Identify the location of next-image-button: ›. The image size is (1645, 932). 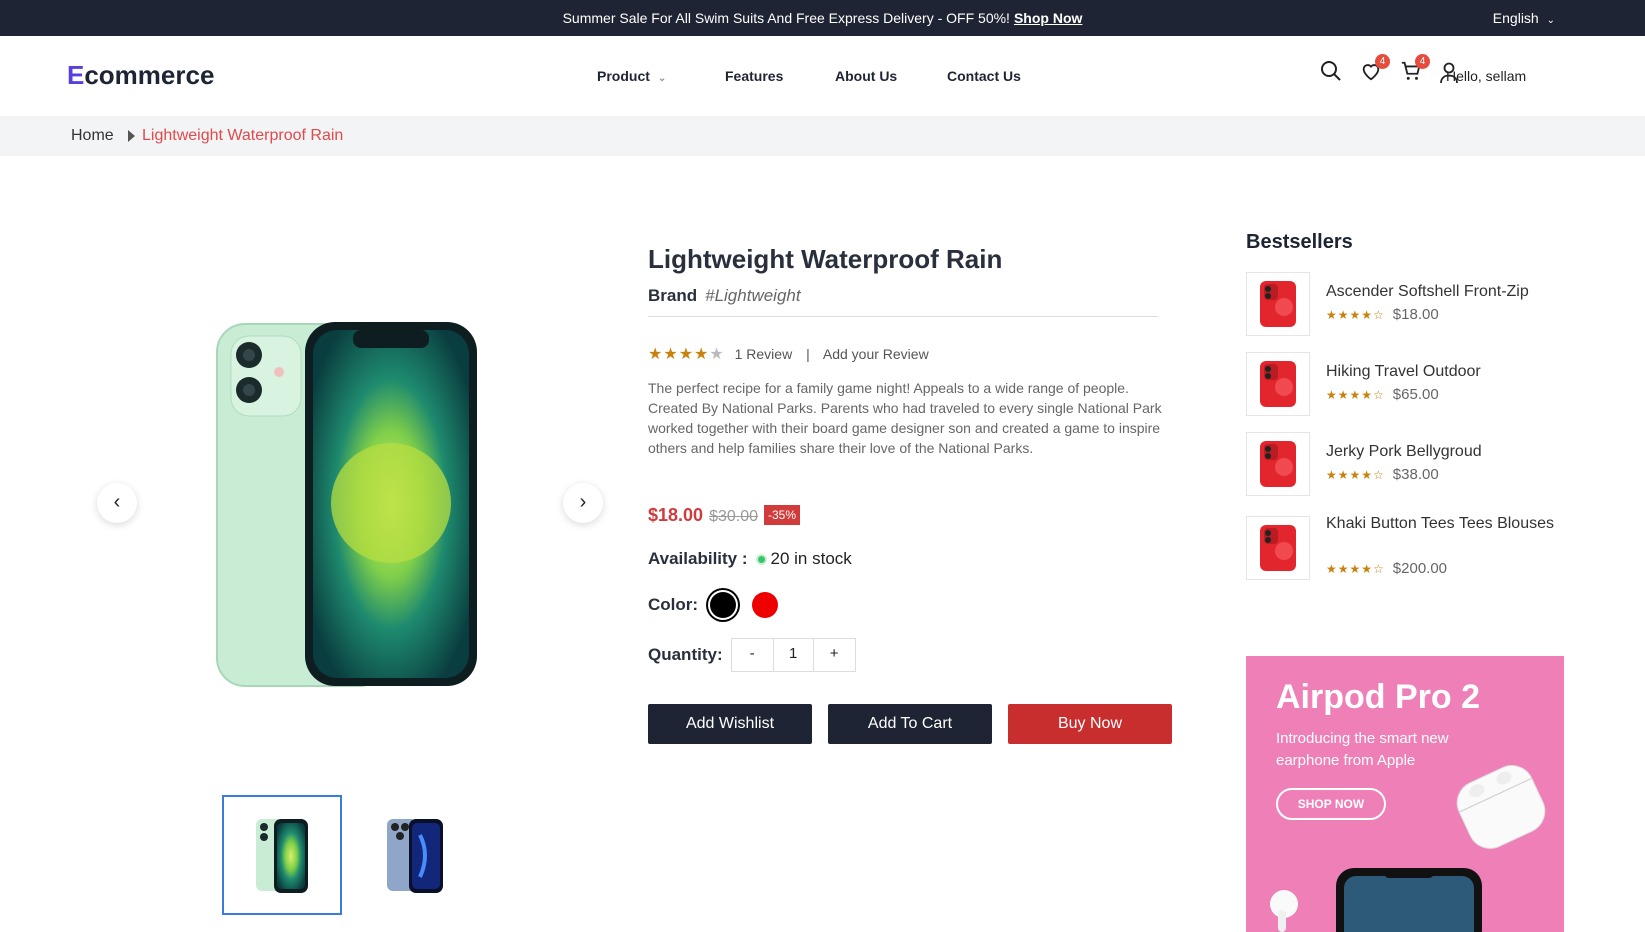
(583, 503).